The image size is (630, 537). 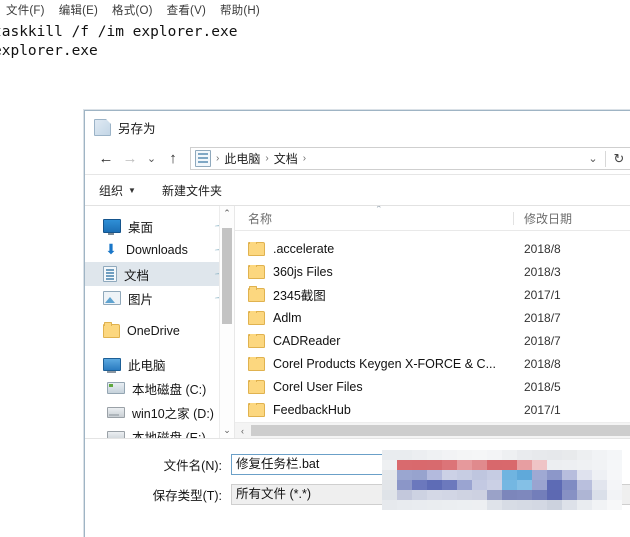 What do you see at coordinates (102, 127) in the screenshot?
I see `document-icon` at bounding box center [102, 127].